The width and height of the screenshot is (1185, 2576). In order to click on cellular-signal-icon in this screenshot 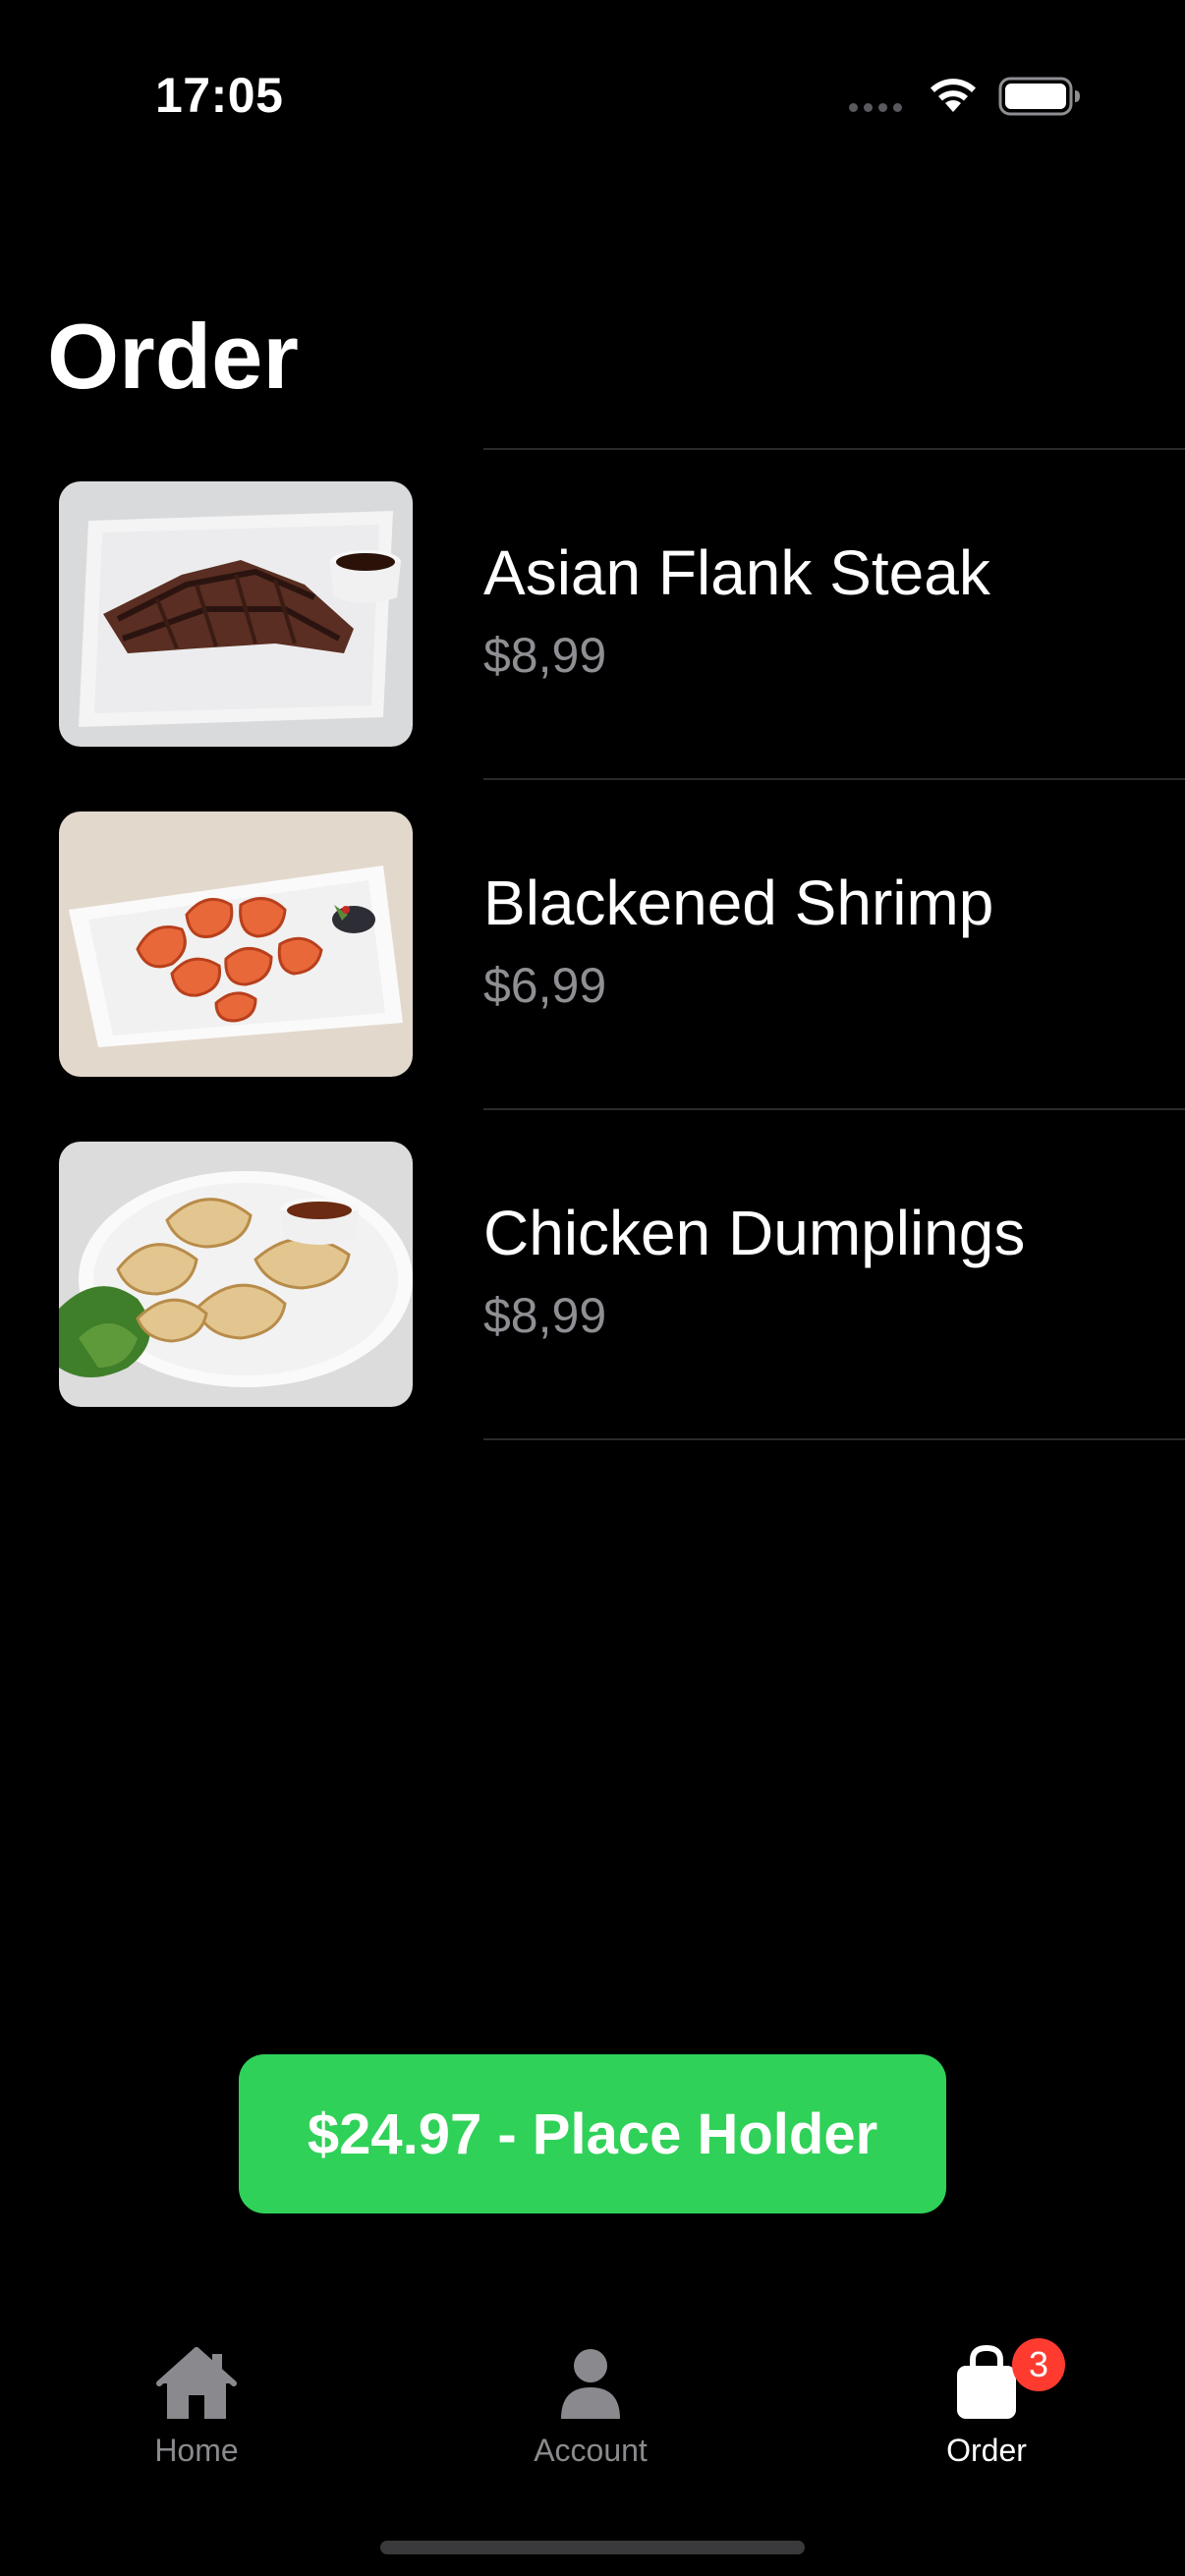, I will do `click(876, 107)`.